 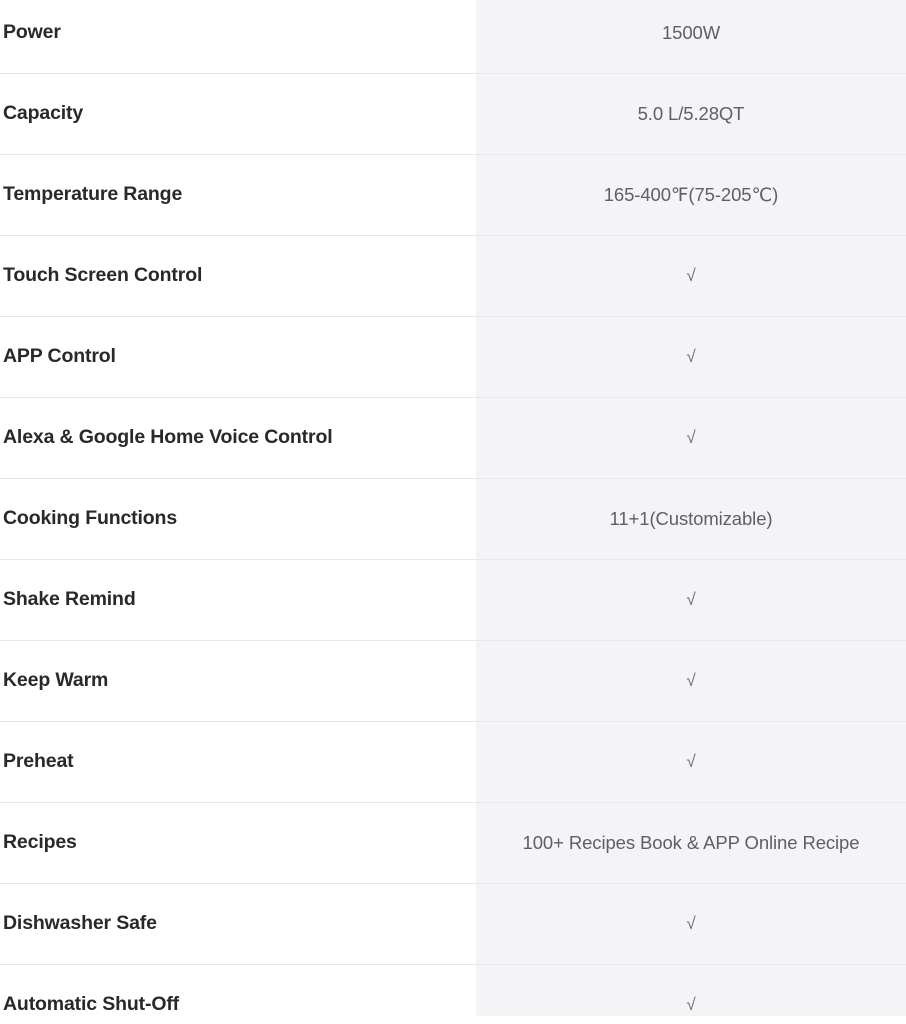 What do you see at coordinates (691, 113) in the screenshot?
I see `spec-value: 5.0 L/5.28QT` at bounding box center [691, 113].